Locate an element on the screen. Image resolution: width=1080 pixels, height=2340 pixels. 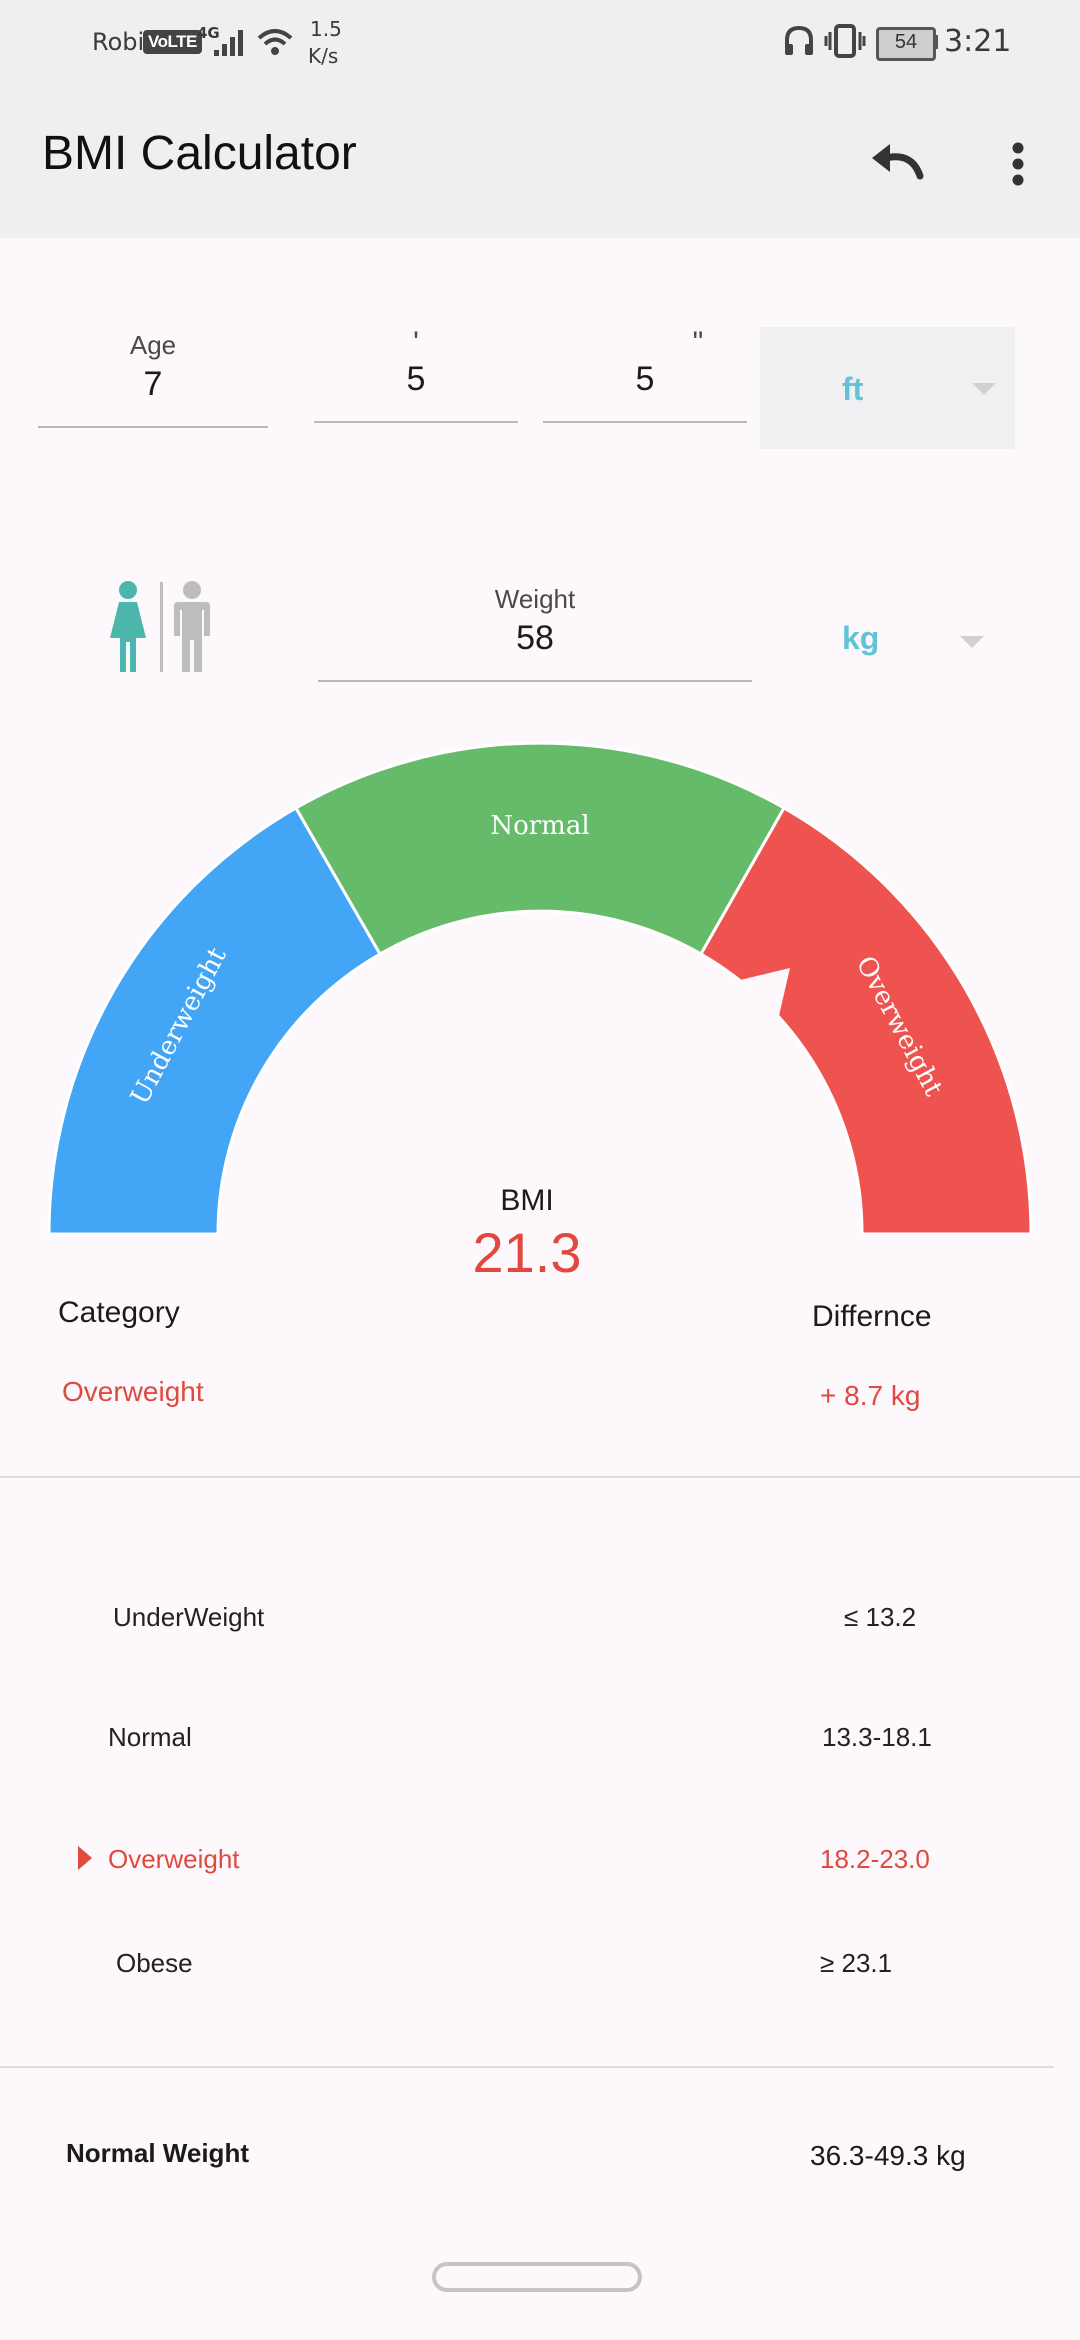
wifi-icon is located at coordinates (275, 42).